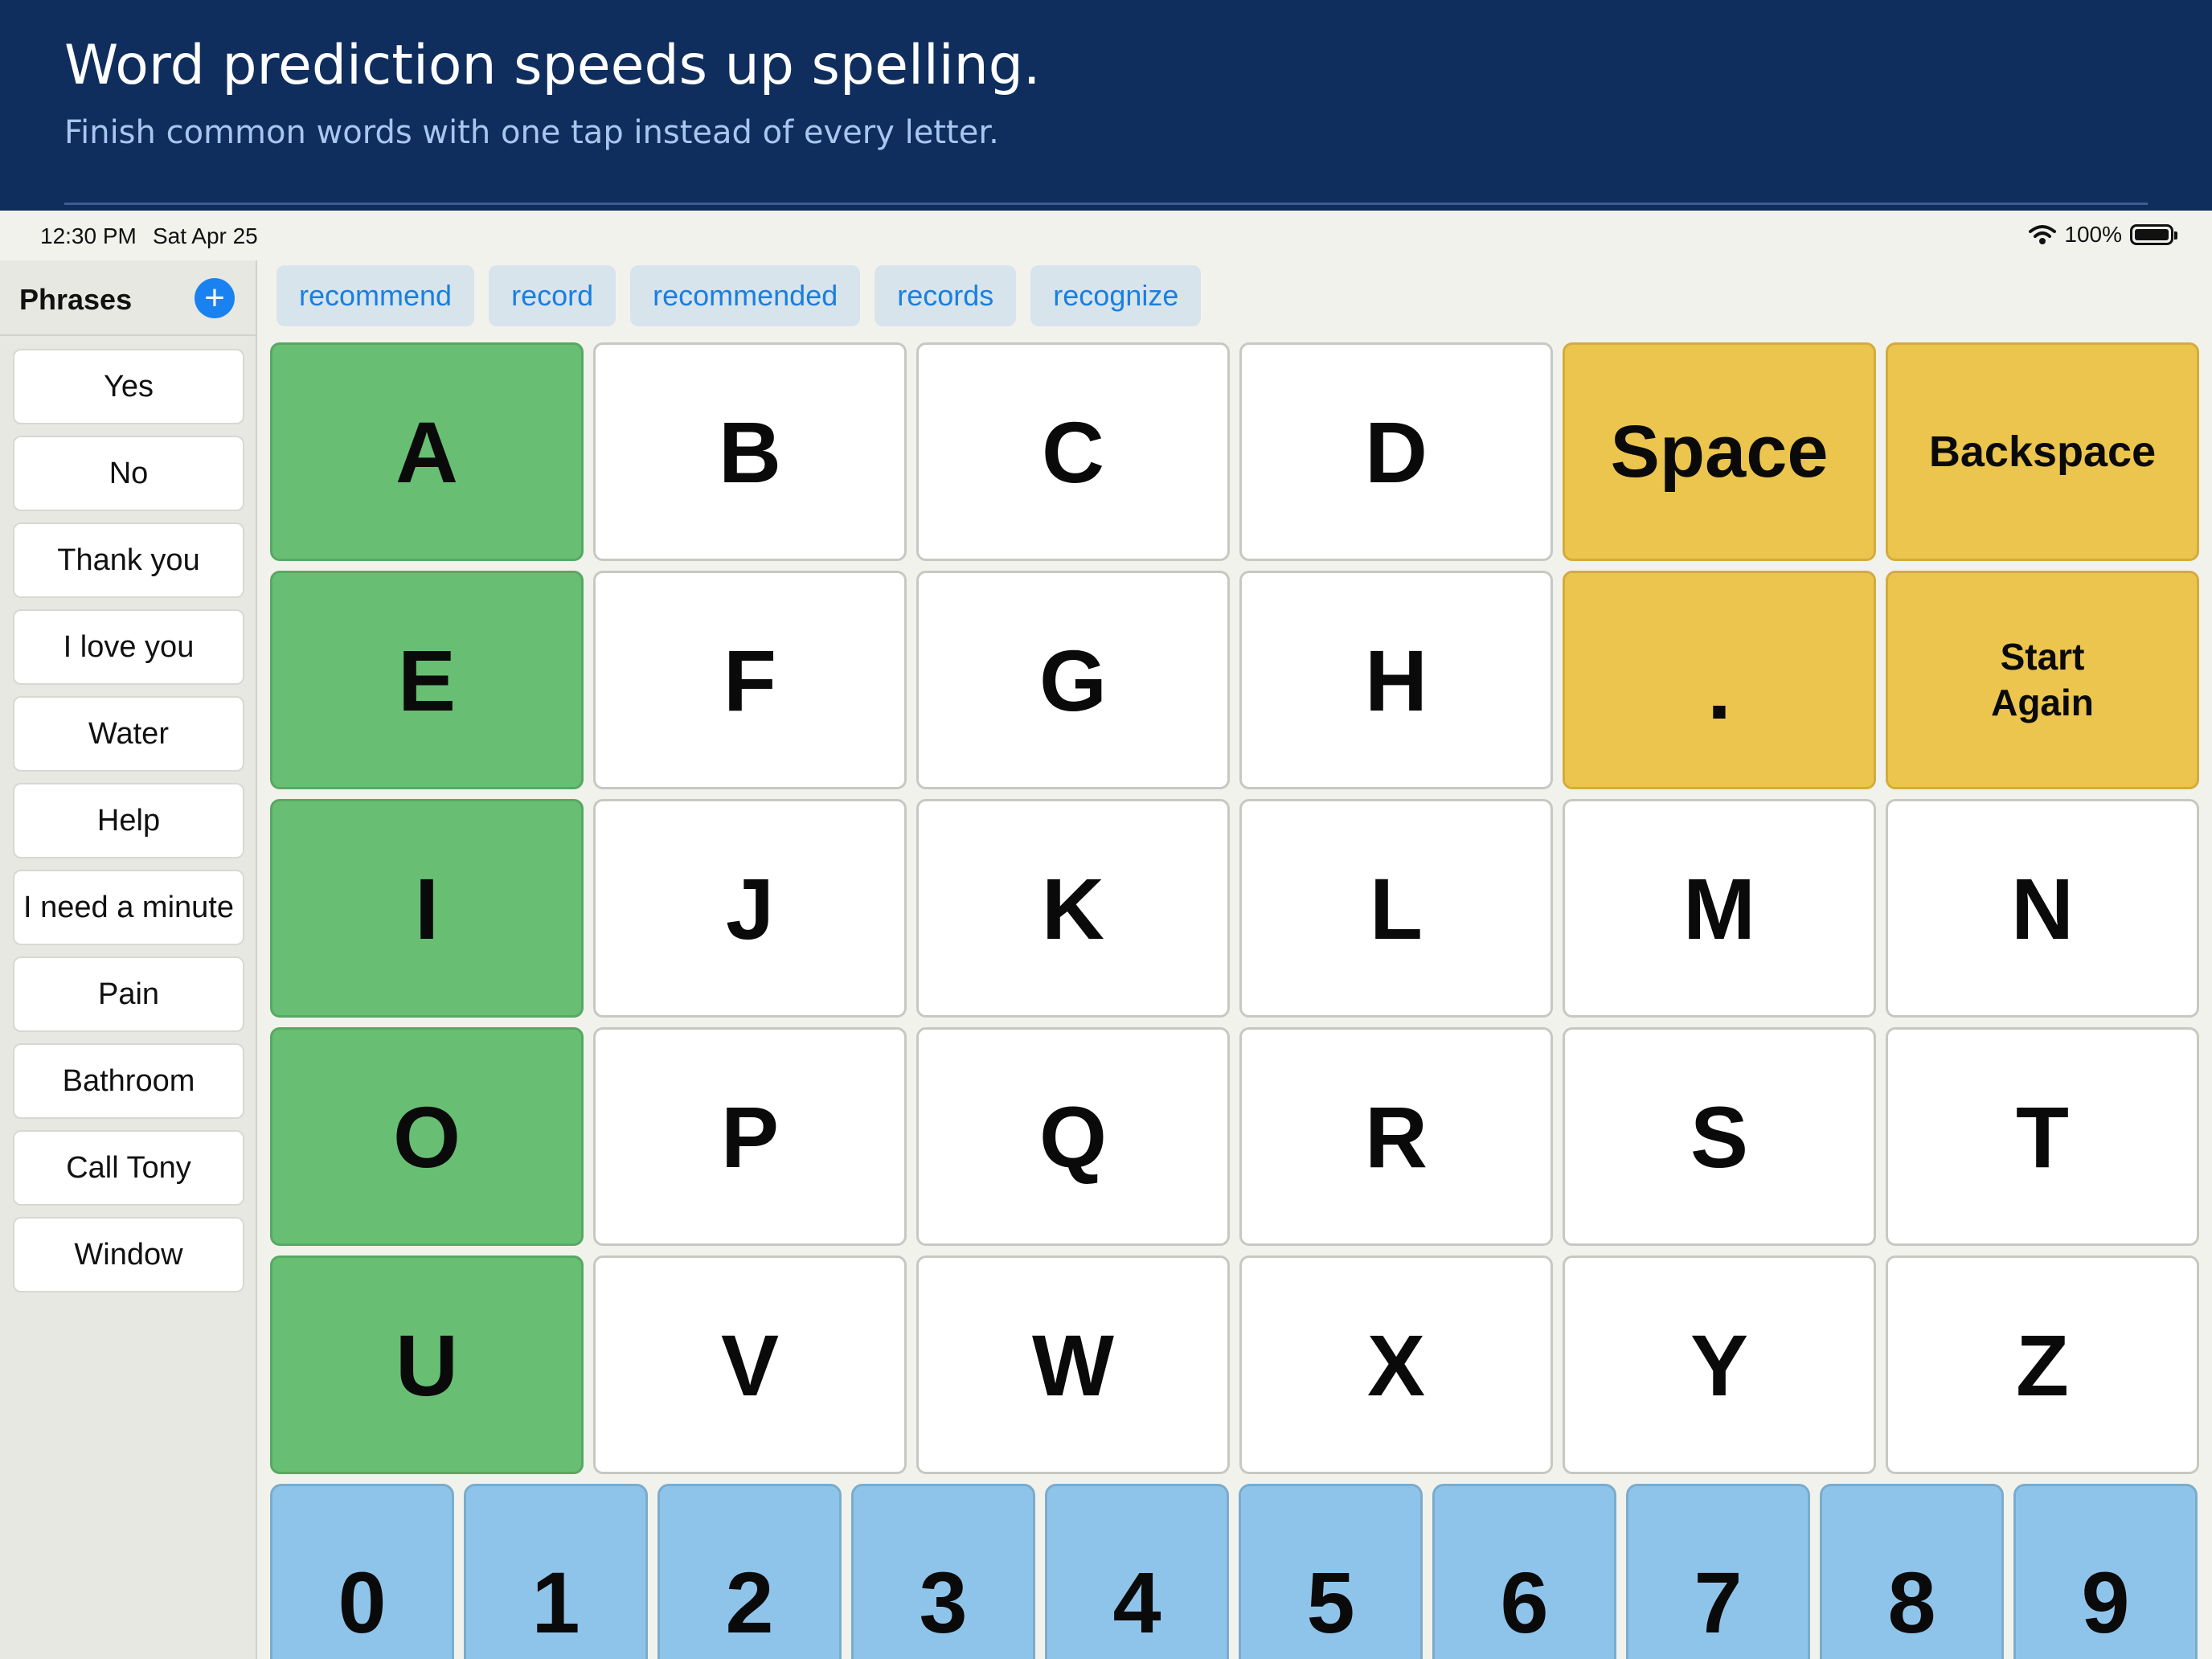 This screenshot has height=1659, width=2212. What do you see at coordinates (205, 235) in the screenshot?
I see `status-date: Sat Apr 25` at bounding box center [205, 235].